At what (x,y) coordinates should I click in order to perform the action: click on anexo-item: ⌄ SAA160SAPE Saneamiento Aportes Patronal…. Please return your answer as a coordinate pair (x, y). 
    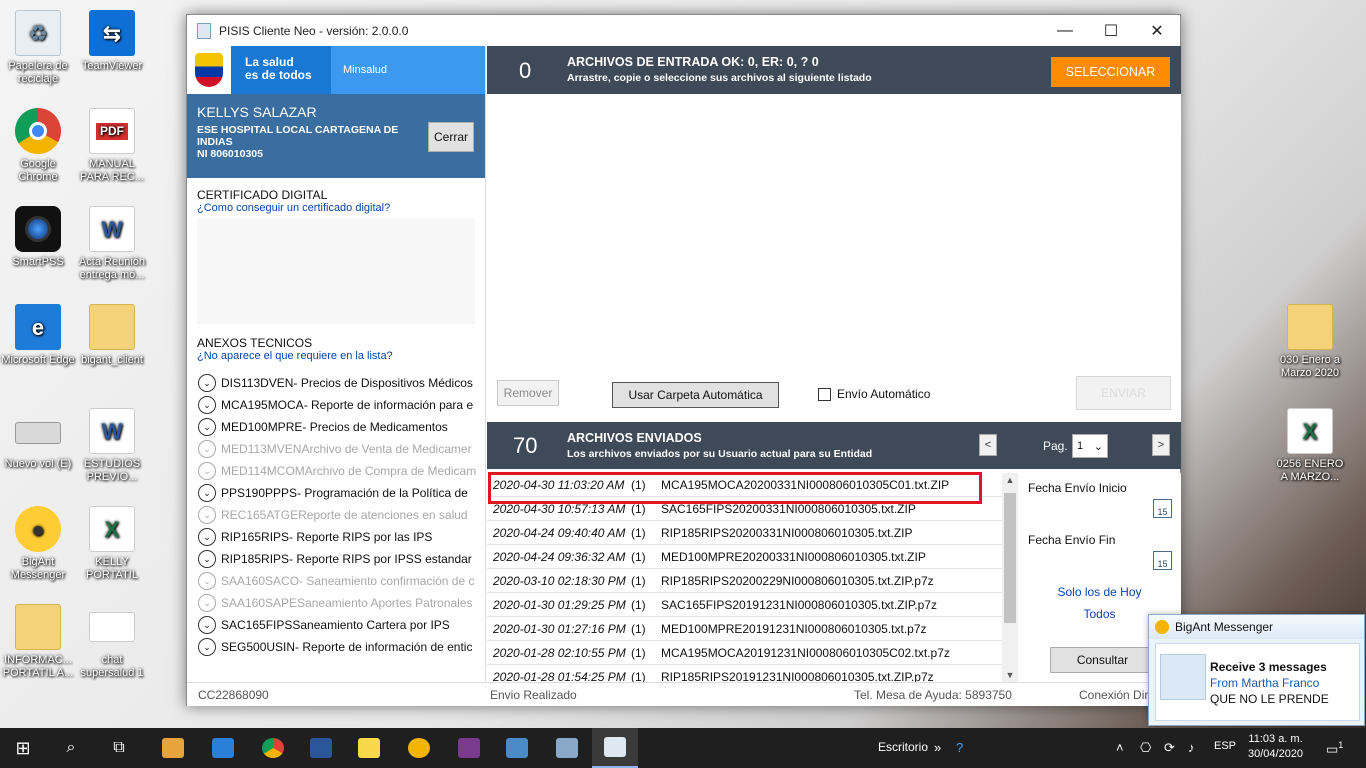
    Looking at the image, I should click on (336, 603).